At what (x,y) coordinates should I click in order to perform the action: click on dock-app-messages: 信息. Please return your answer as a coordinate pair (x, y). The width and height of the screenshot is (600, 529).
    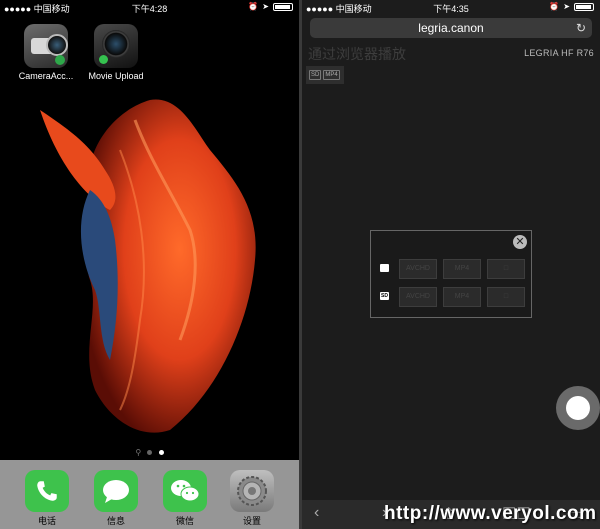
    Looking at the image, I should click on (116, 498).